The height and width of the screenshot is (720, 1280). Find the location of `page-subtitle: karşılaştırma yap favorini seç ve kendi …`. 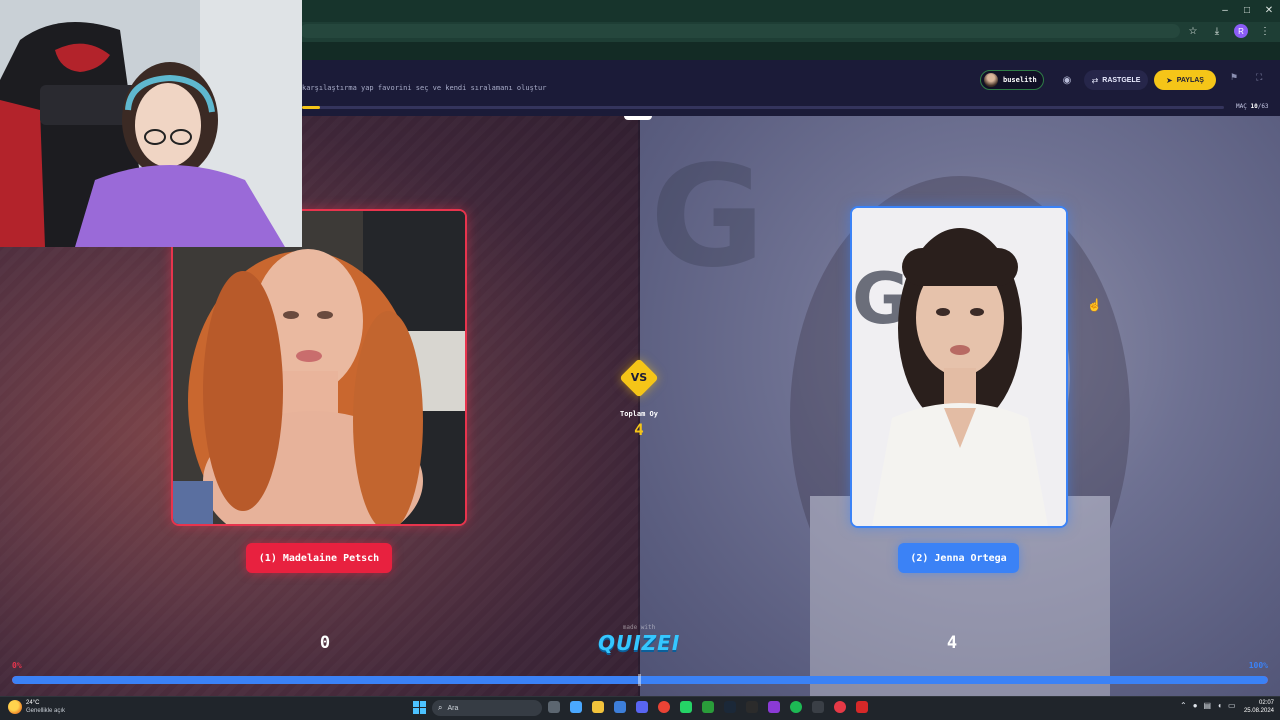

page-subtitle: karşılaştırma yap favorini seç ve kendi … is located at coordinates (424, 88).